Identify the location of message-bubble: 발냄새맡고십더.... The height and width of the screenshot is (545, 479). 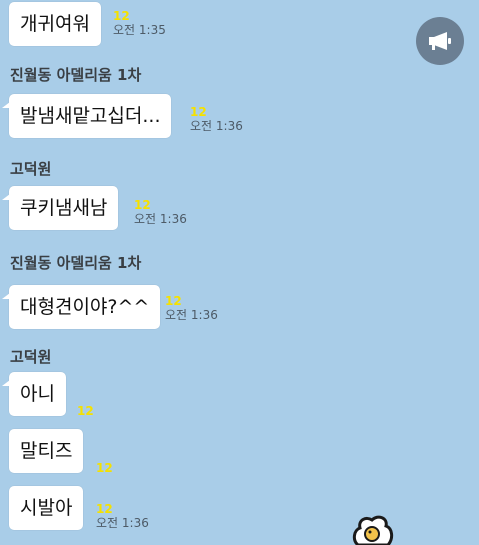
(86, 116).